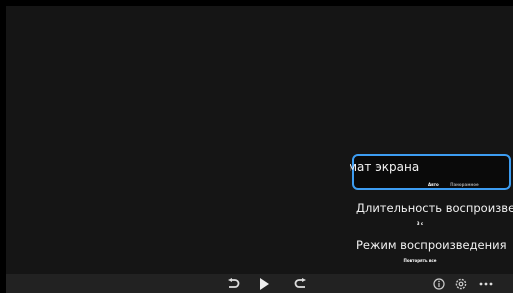 This screenshot has width=513, height=293. Describe the element at coordinates (420, 223) in the screenshot. I see `setting-playback-duration-value: 3 с` at that location.